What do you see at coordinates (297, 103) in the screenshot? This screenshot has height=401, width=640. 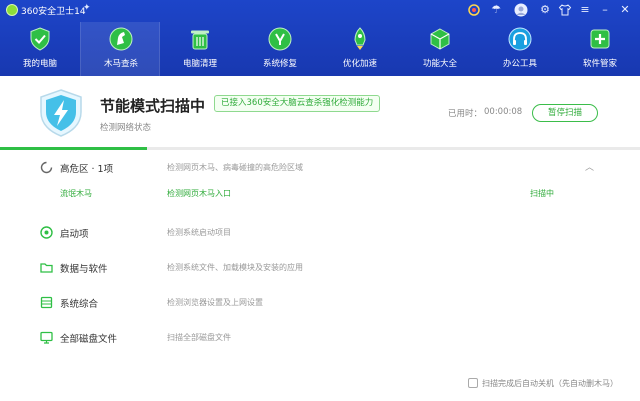 I see `cloud-detection-badge: 已接入360安全大脑云查杀强化检测能力` at bounding box center [297, 103].